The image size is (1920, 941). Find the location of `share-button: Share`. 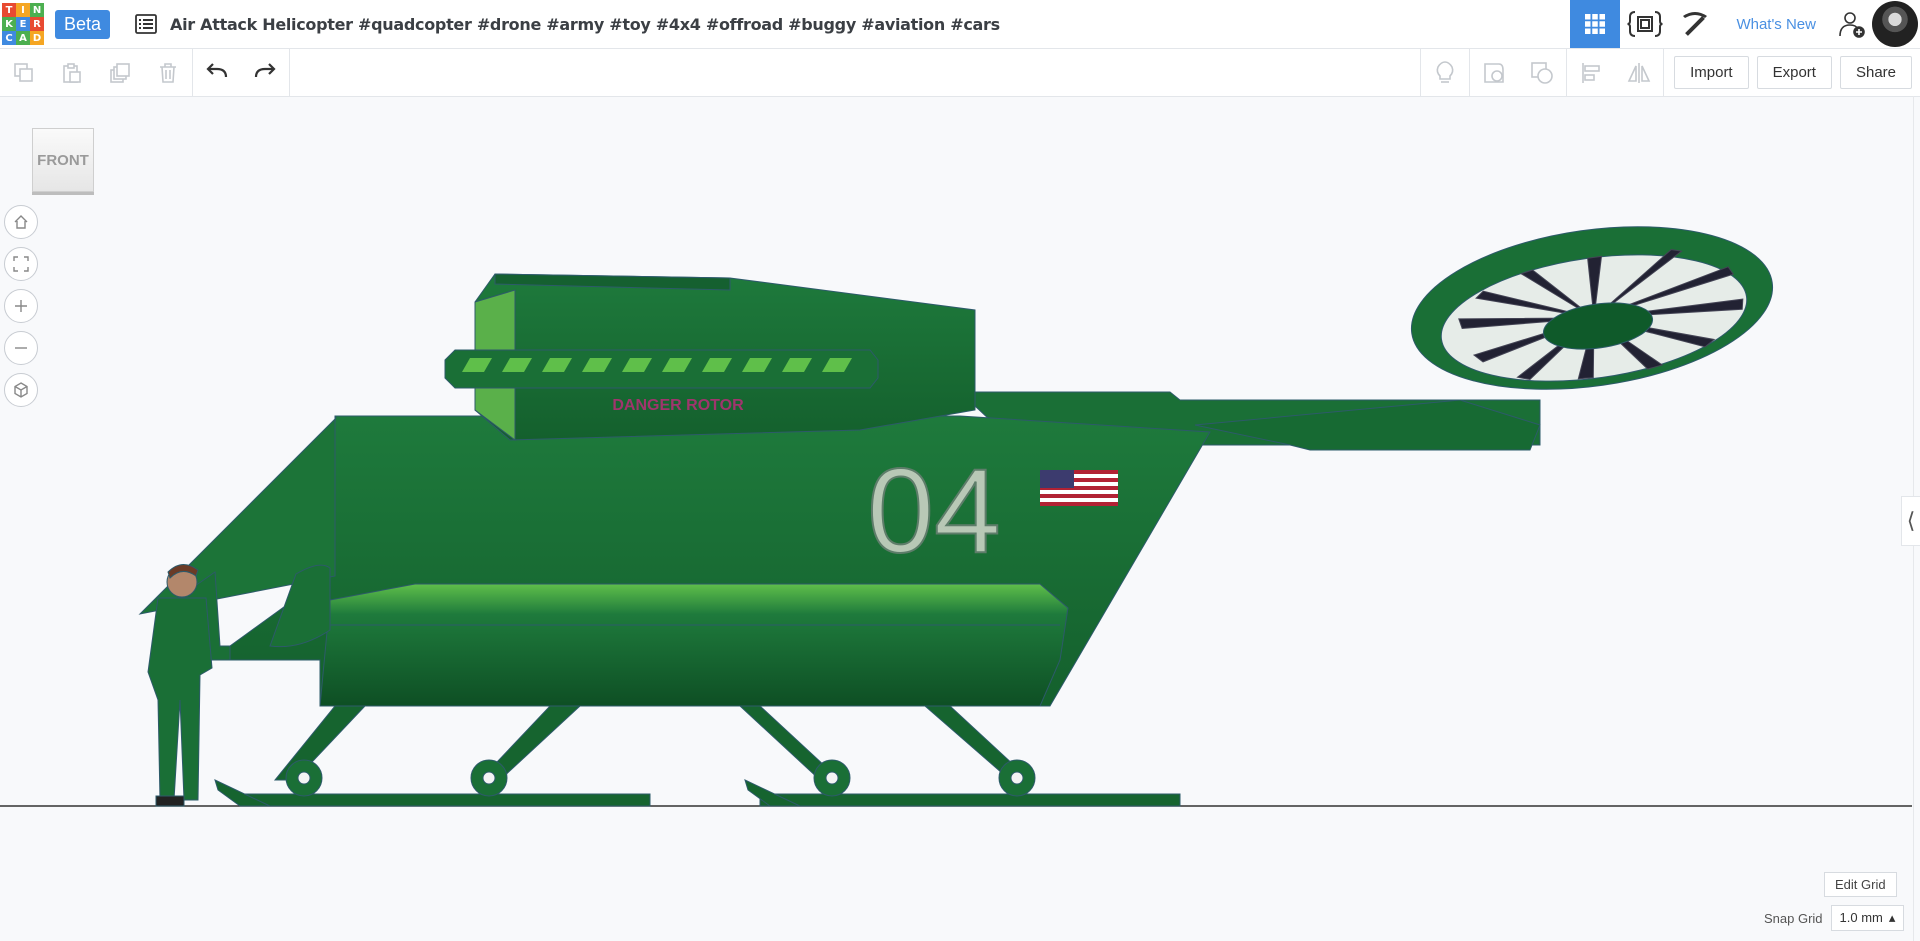

share-button: Share is located at coordinates (1875, 72).